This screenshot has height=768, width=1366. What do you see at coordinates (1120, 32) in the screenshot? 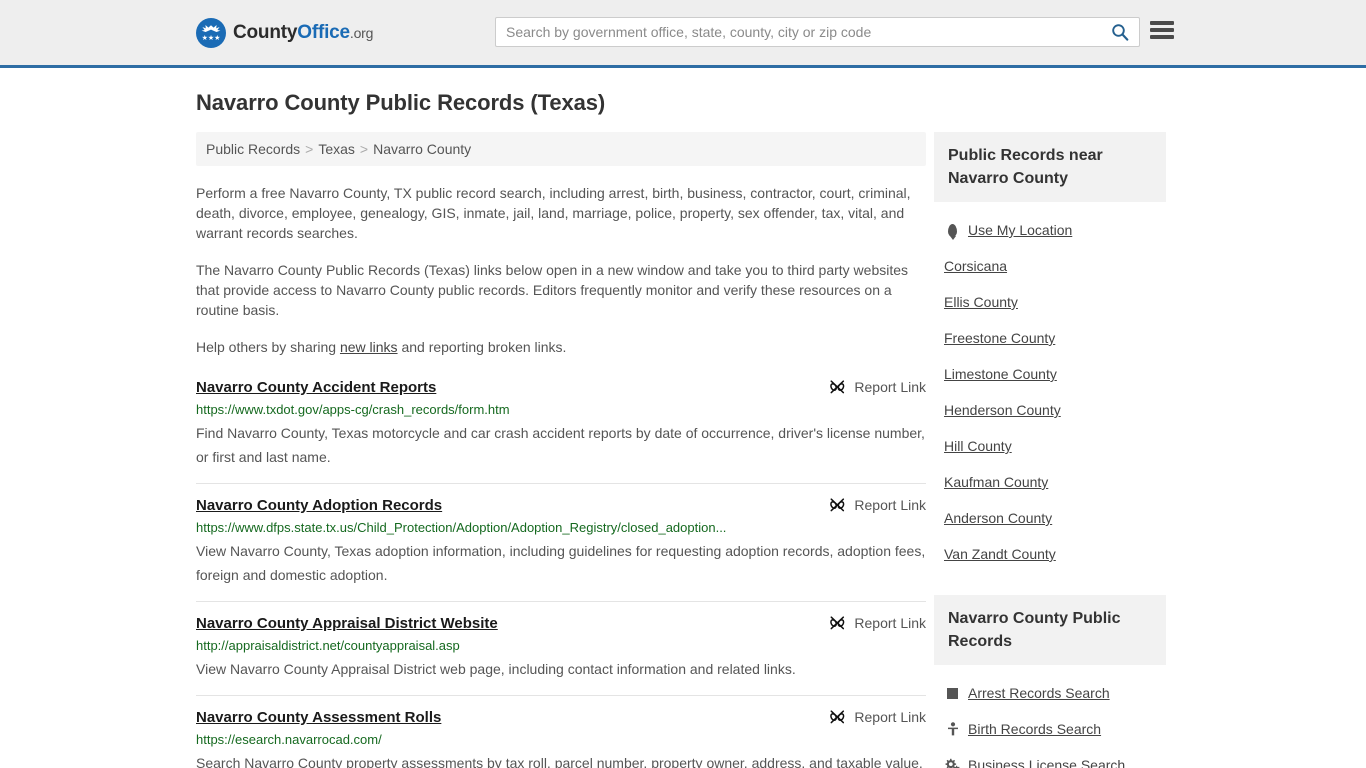
I see `search-icon` at bounding box center [1120, 32].